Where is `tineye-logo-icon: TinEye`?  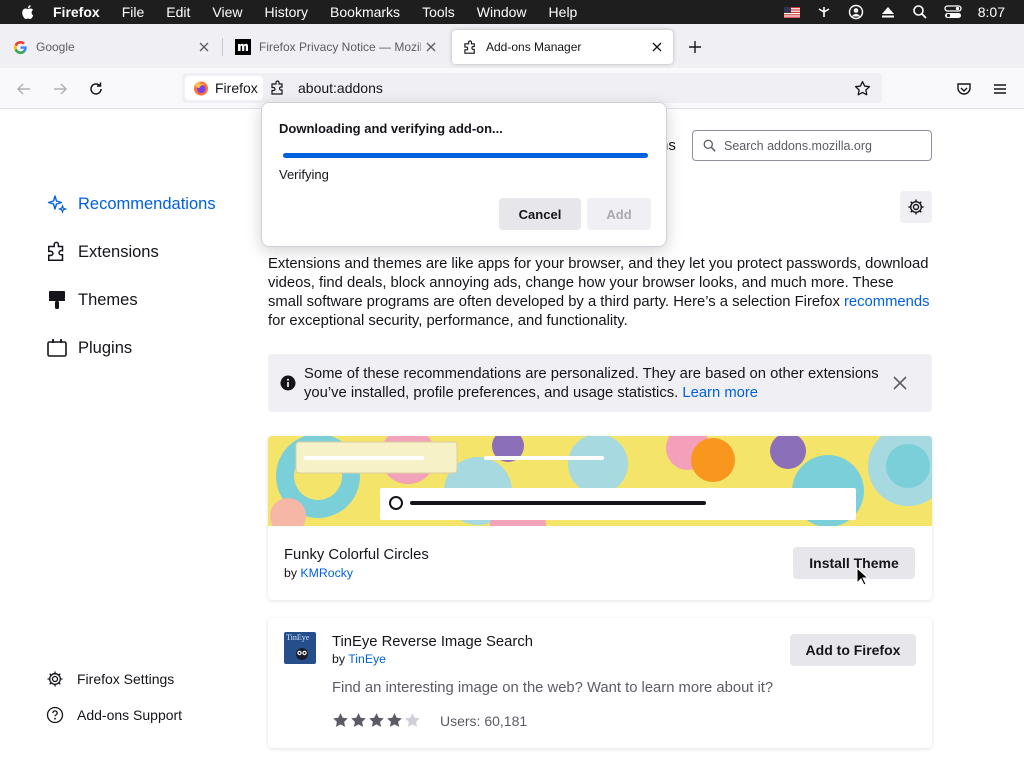 tineye-logo-icon: TinEye is located at coordinates (300, 648).